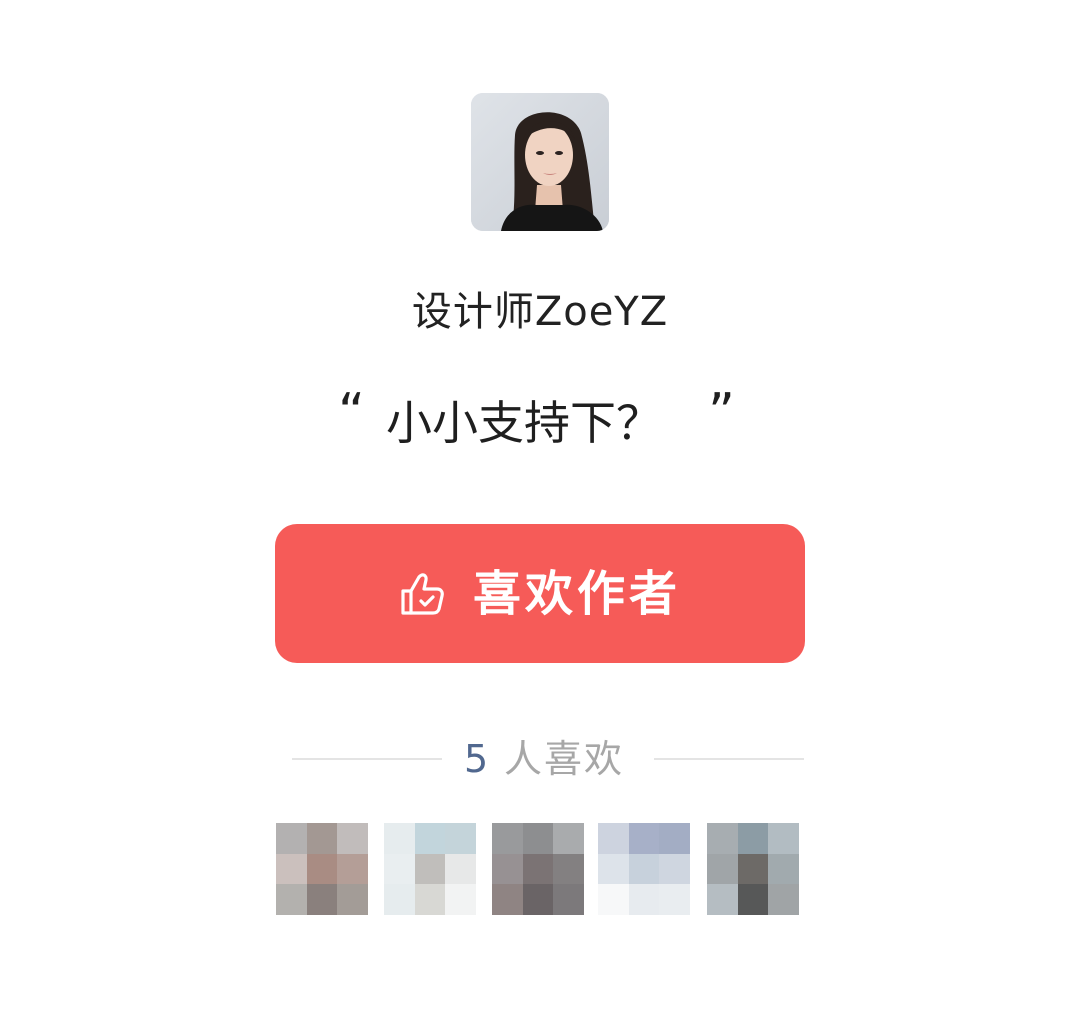 Image resolution: width=1080 pixels, height=1020 pixels. What do you see at coordinates (422, 594) in the screenshot?
I see `thumbs-up-icon` at bounding box center [422, 594].